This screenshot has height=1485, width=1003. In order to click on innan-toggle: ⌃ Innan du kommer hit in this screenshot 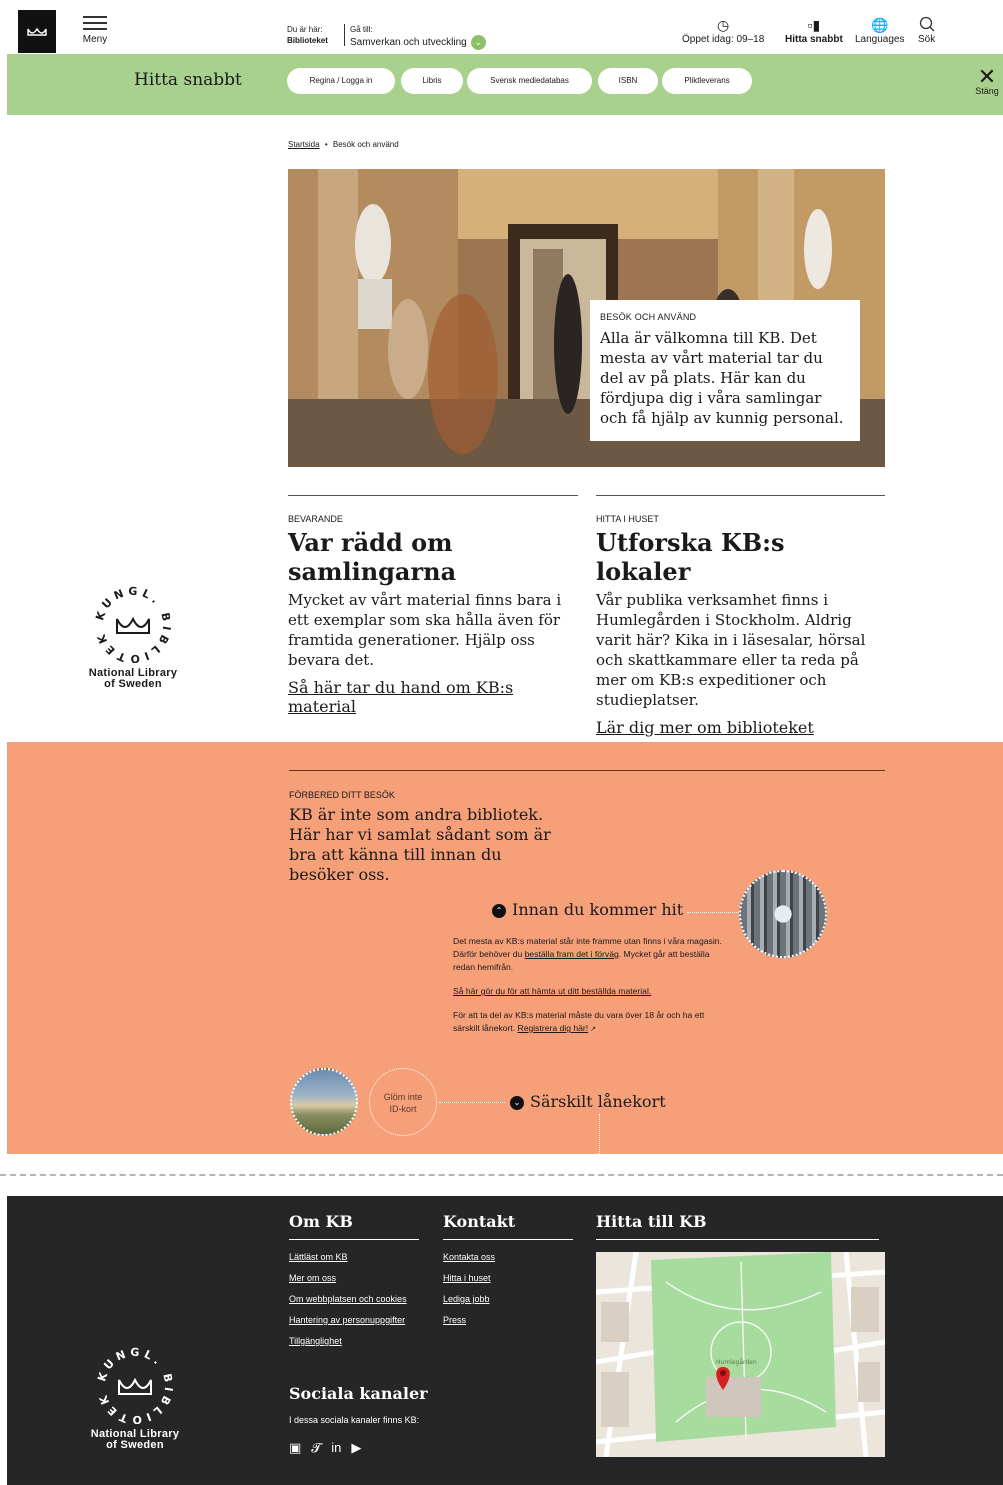, I will do `click(587, 909)`.